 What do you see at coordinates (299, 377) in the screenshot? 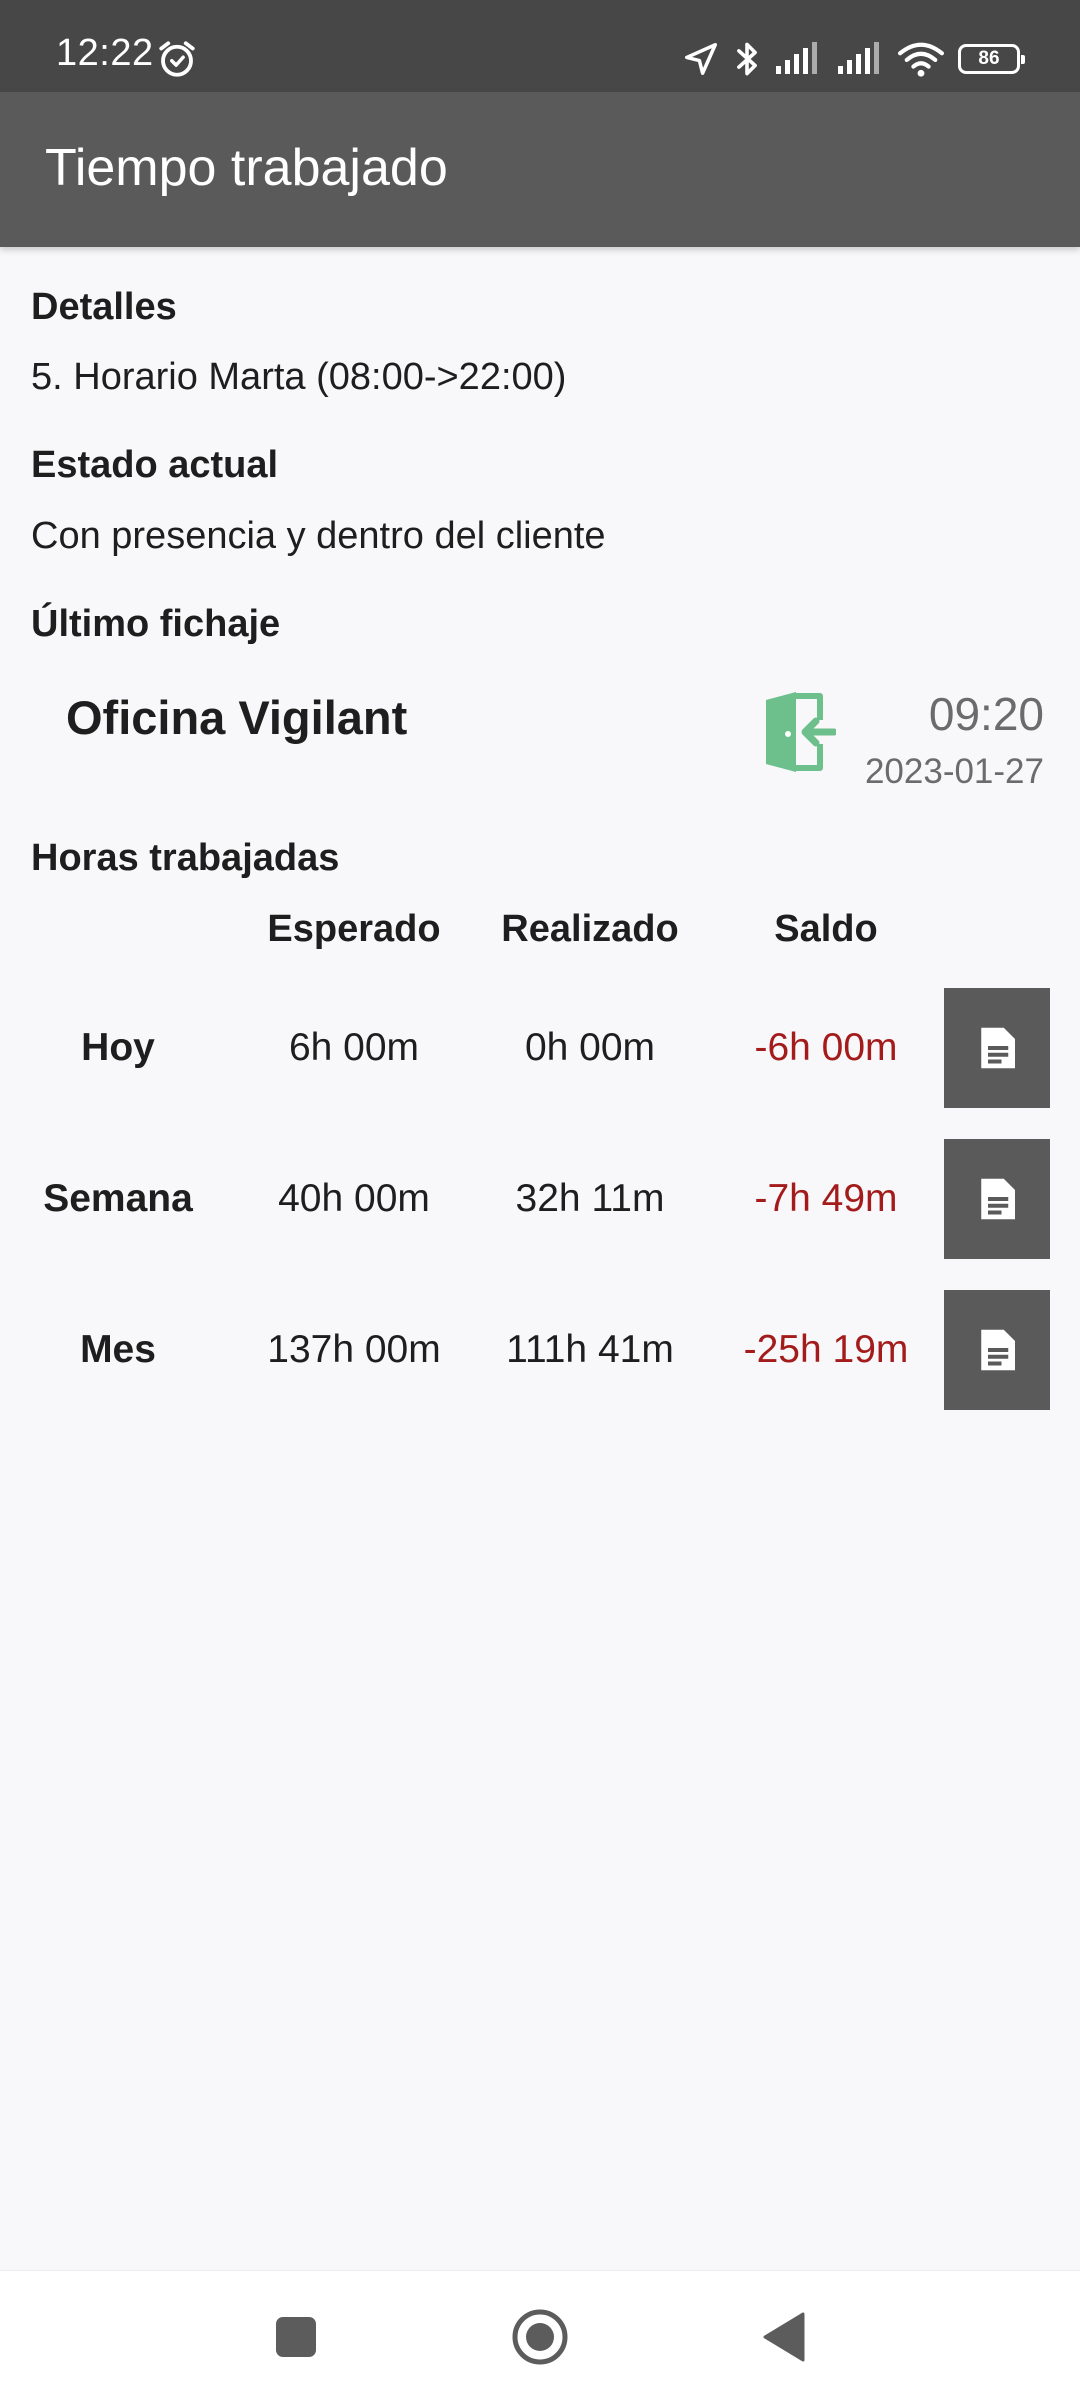
I see `details-value: 5. Horario Marta (08:00->22:00)` at bounding box center [299, 377].